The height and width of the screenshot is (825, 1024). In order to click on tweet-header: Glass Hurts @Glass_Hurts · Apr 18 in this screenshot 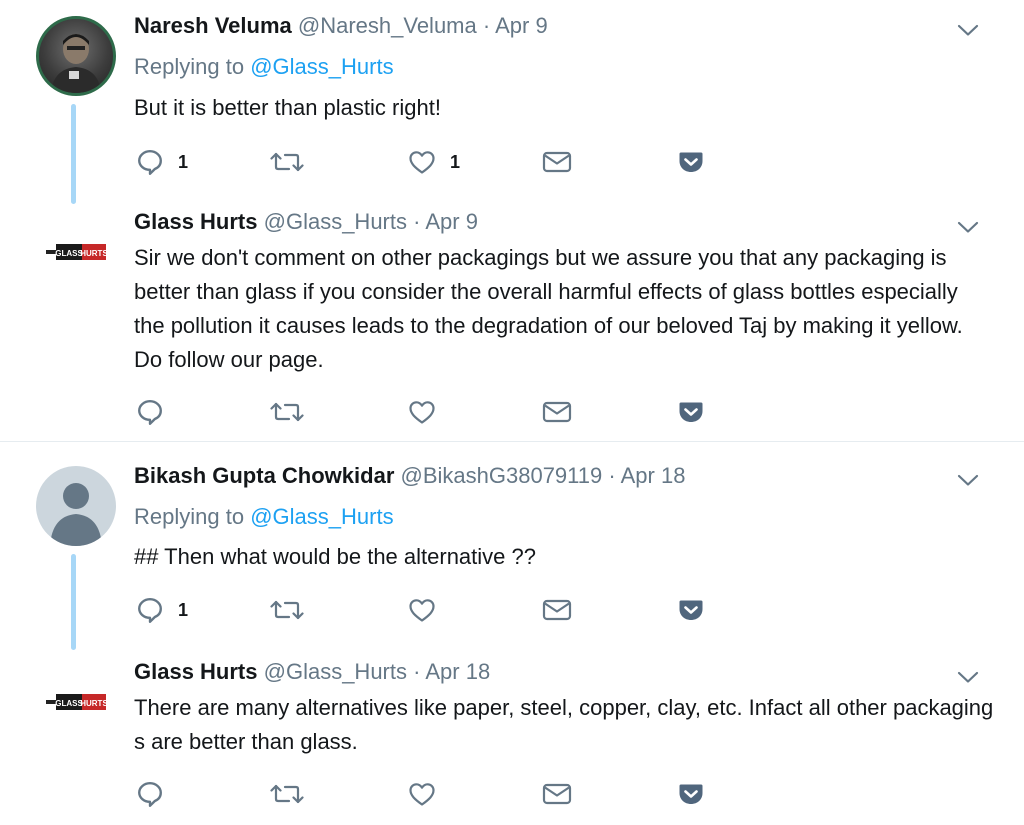, I will do `click(312, 672)`.